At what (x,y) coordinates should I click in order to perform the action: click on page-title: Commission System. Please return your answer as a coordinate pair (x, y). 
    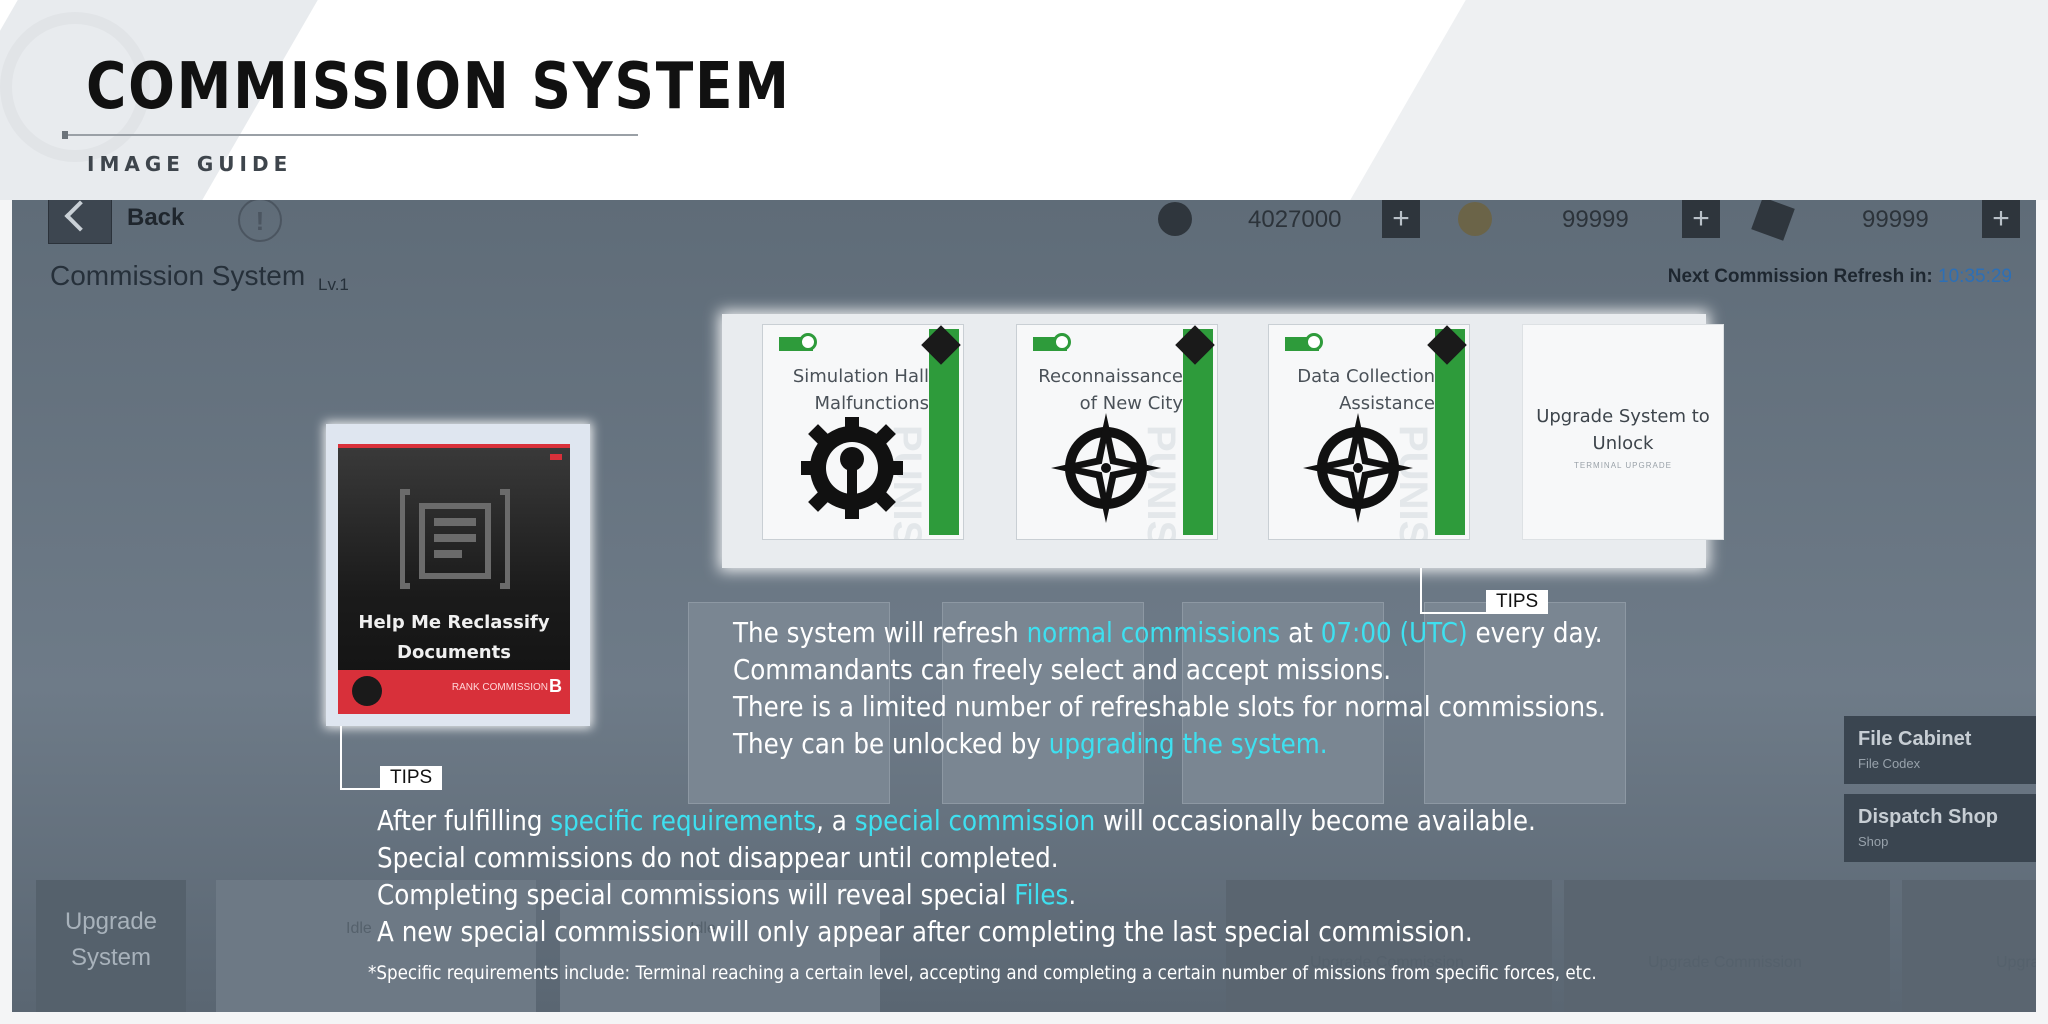
    Looking at the image, I should click on (178, 275).